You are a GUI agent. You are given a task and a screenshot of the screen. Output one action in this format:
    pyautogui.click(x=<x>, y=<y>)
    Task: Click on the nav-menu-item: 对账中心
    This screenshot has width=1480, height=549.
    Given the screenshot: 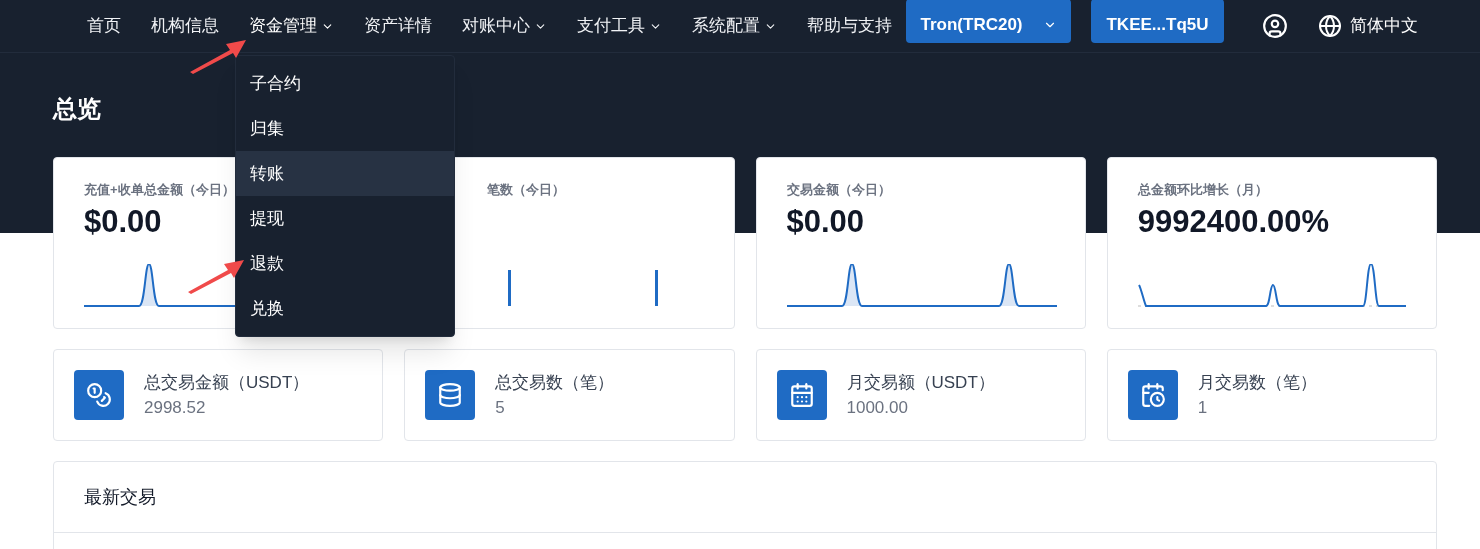 What is the action you would take?
    pyautogui.click(x=504, y=26)
    